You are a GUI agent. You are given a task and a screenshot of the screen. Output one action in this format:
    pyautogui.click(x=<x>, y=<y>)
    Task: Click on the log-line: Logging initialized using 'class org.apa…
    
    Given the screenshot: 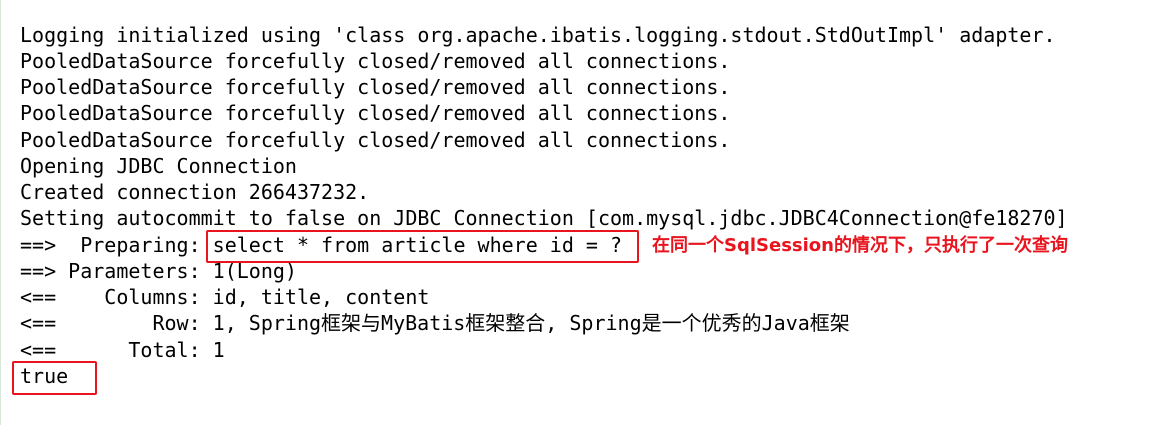 What is the action you would take?
    pyautogui.click(x=538, y=35)
    